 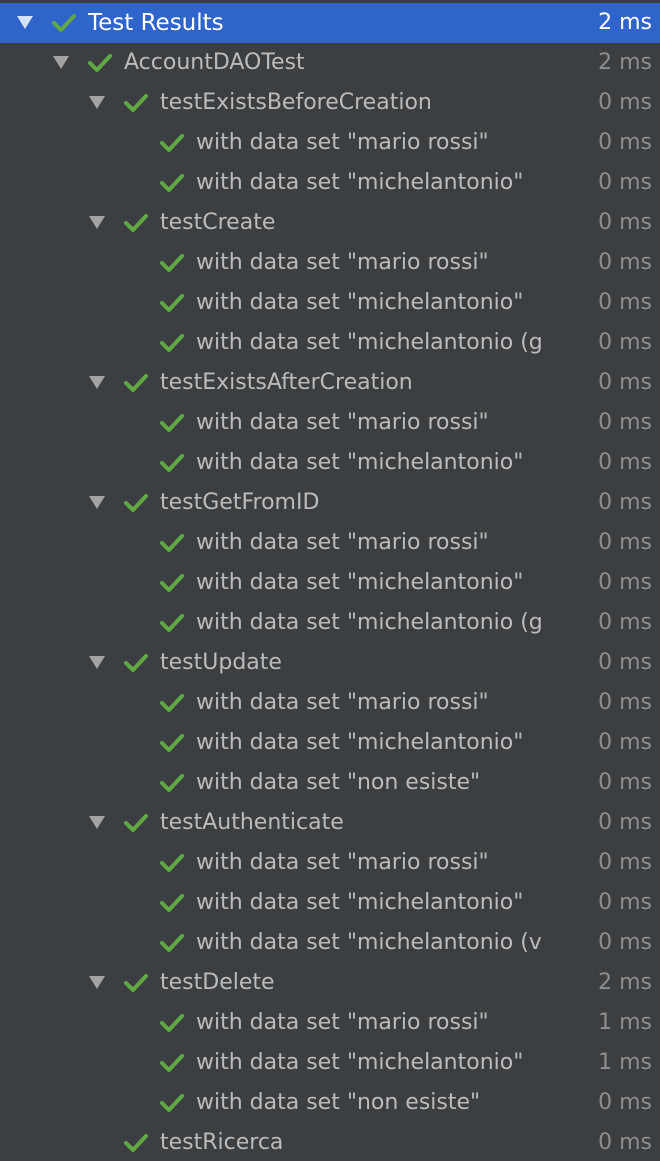 I want to click on test-name-label: with data set "michelantonio (v, so click(x=369, y=942).